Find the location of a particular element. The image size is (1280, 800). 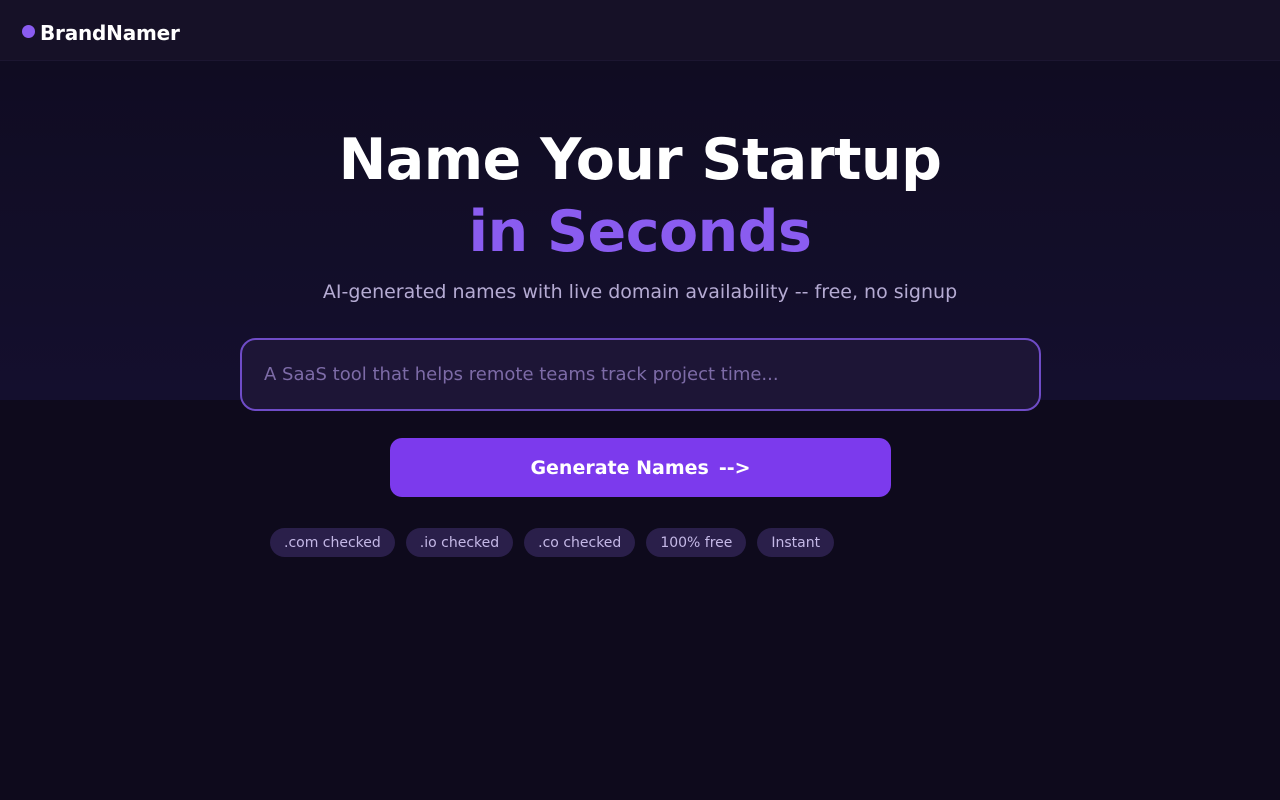

feature-tag-free: 100% free is located at coordinates (696, 542).